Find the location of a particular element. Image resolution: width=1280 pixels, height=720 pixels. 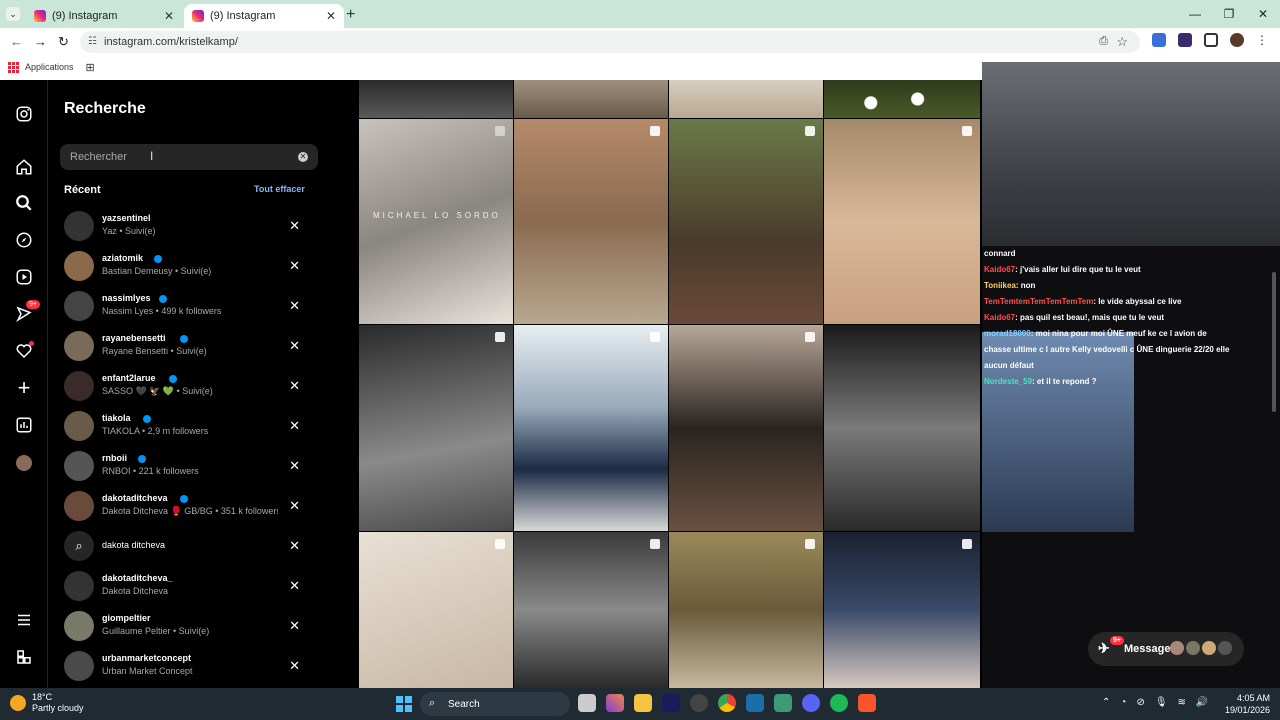

bookmark-applications: Applications is located at coordinates (49, 67).